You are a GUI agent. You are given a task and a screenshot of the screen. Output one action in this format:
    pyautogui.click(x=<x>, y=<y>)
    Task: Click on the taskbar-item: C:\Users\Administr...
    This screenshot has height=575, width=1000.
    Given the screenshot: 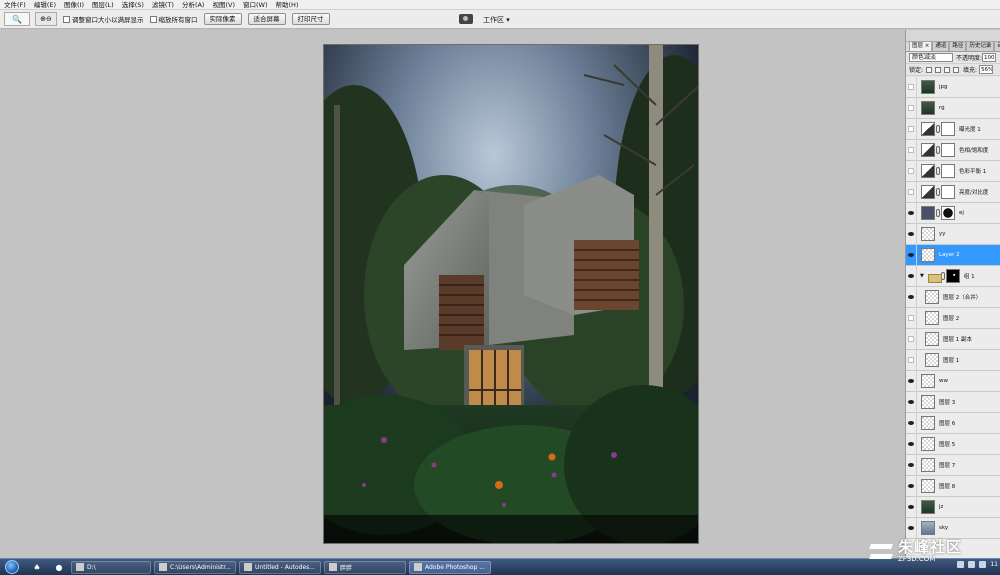 What is the action you would take?
    pyautogui.click(x=195, y=567)
    